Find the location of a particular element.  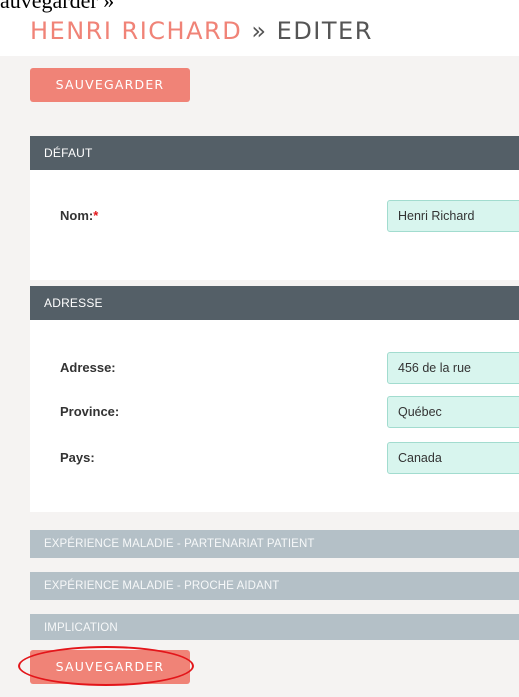

field-label-country: Pays: is located at coordinates (77, 457).